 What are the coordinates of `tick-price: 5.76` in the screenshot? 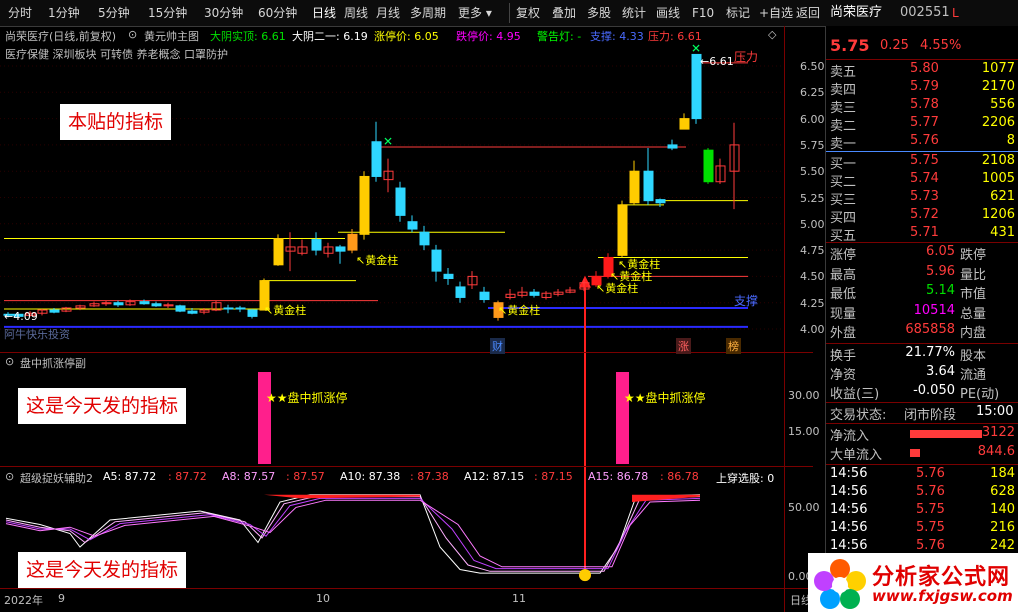 It's located at (930, 545).